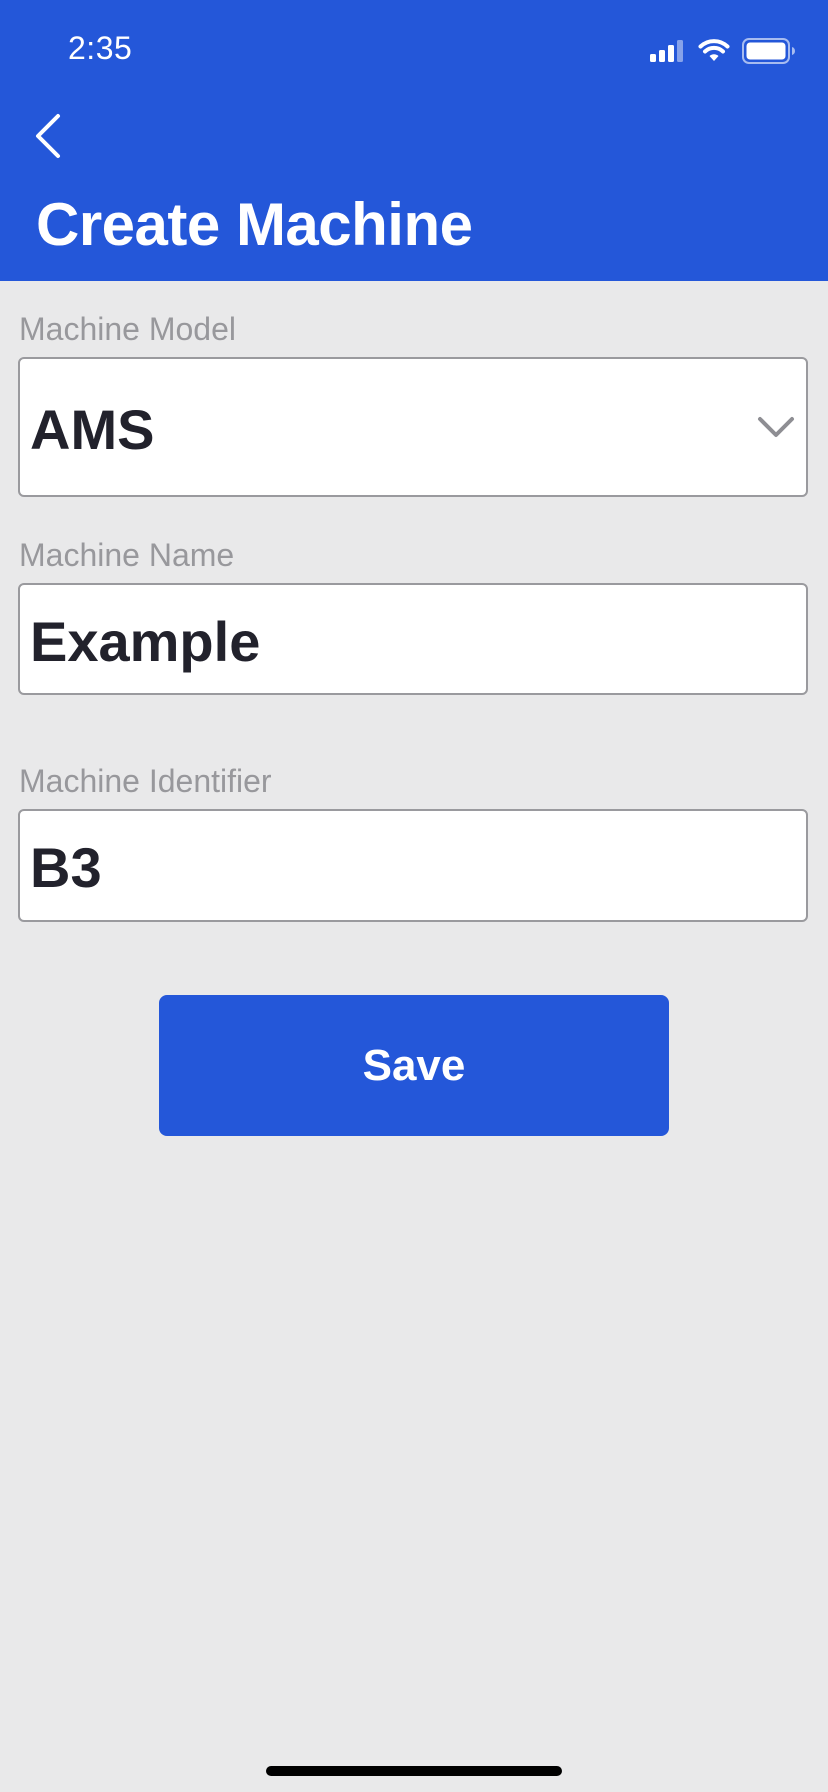 Image resolution: width=828 pixels, height=1792 pixels. I want to click on status-time: 2:35, so click(100, 48).